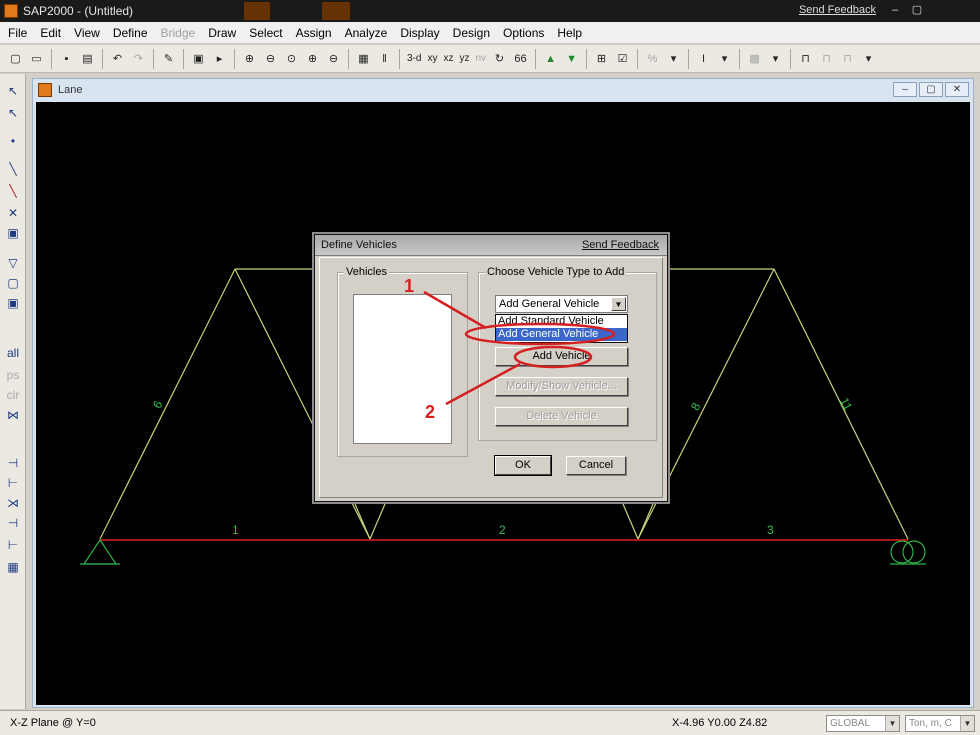  What do you see at coordinates (13, 168) in the screenshot?
I see `draw-frame-icon: ╲` at bounding box center [13, 168].